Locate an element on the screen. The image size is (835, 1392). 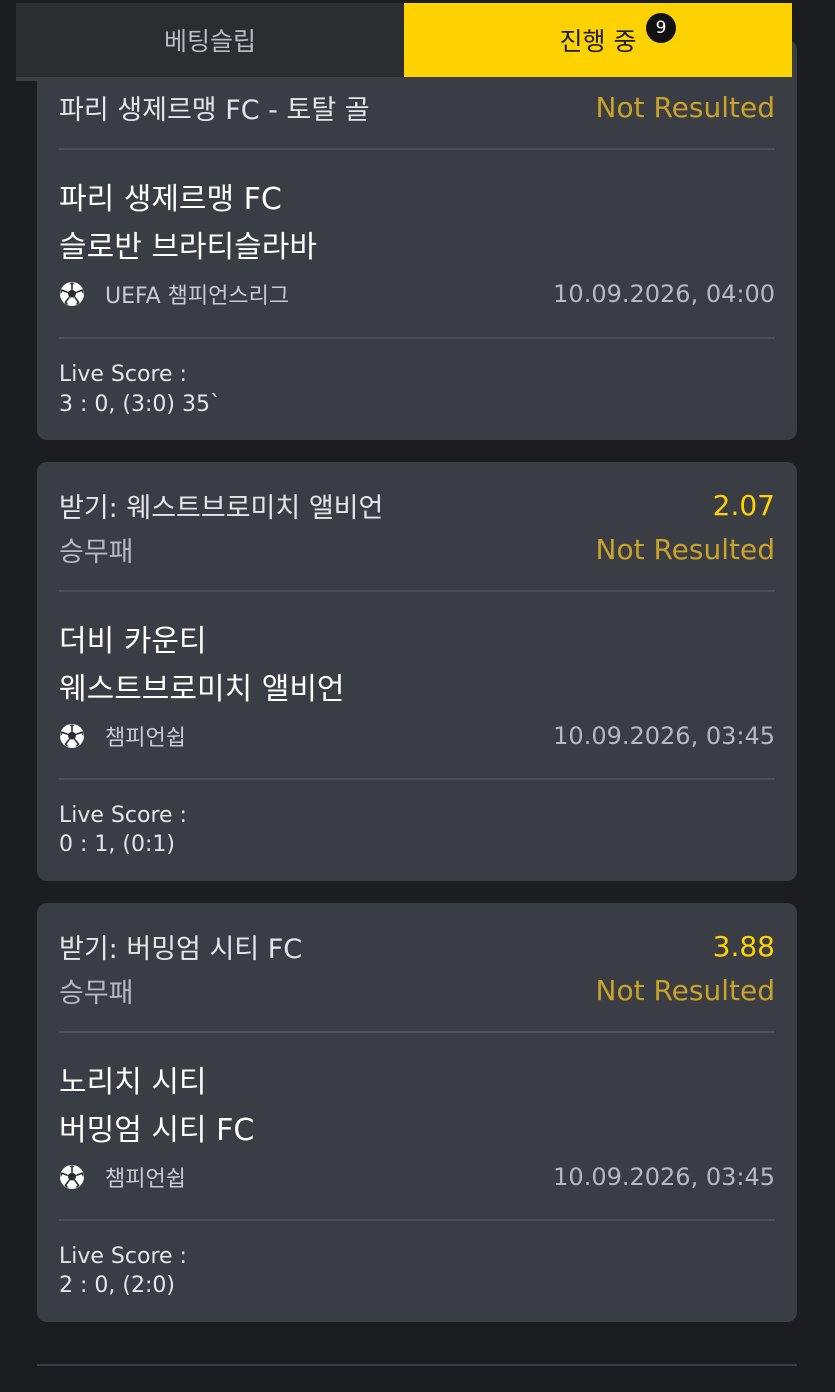
away-team: 버밍엄 시티 FC is located at coordinates (157, 1130).